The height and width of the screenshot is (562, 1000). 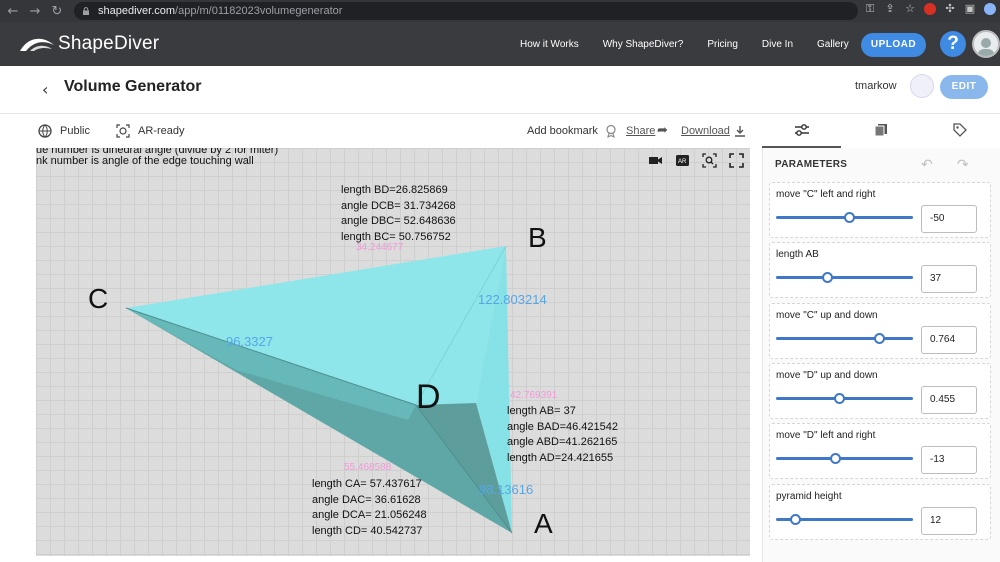 What do you see at coordinates (833, 44) in the screenshot?
I see `nav-gallery: Gallery` at bounding box center [833, 44].